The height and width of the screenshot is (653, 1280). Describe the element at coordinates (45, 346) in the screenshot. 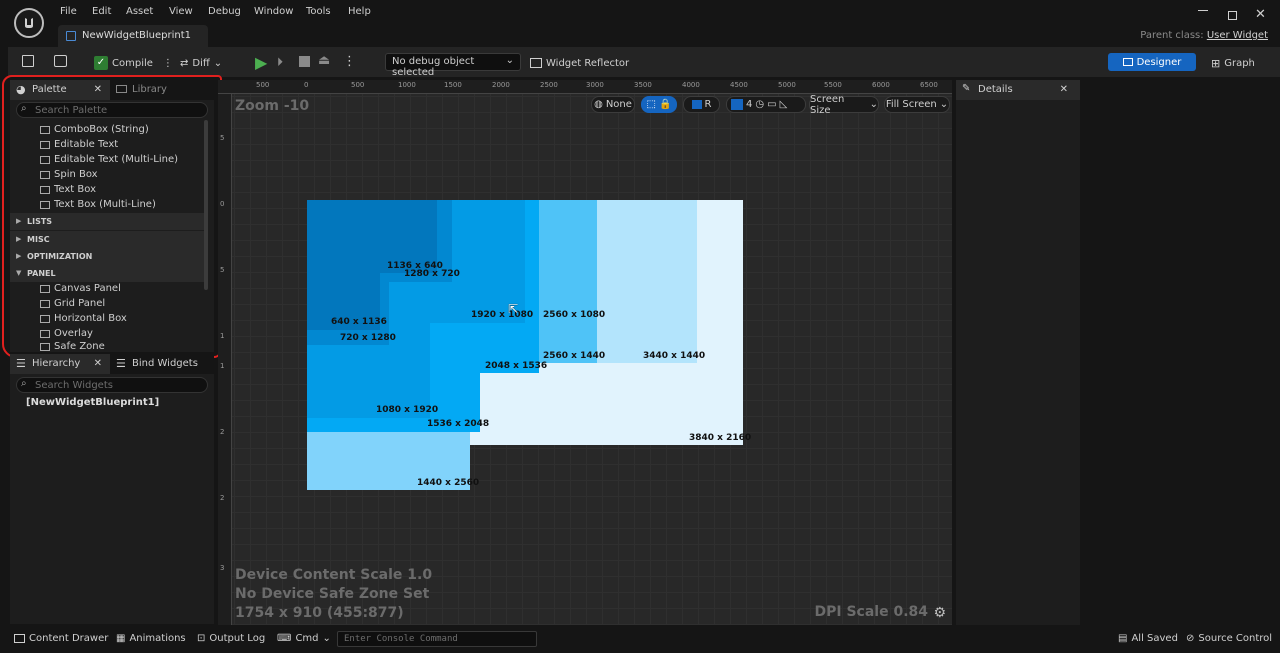

I see `safe-zone-icon` at that location.